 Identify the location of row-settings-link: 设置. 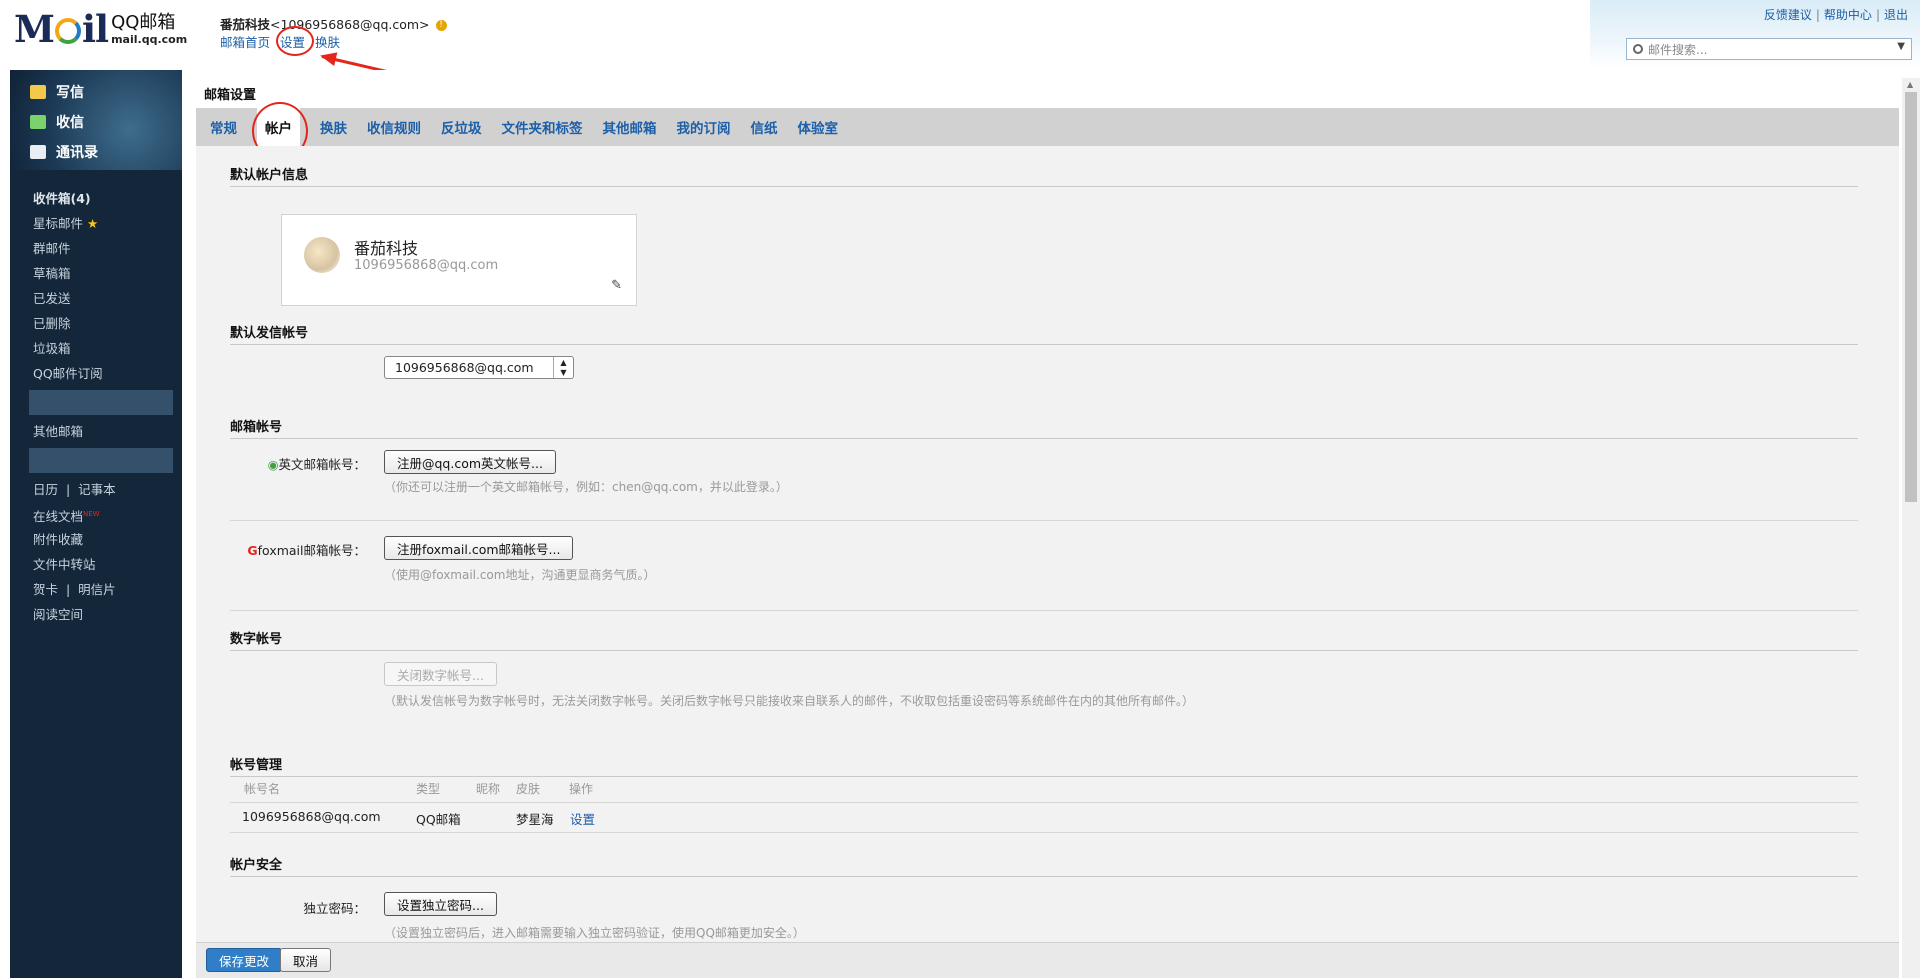
(582, 818).